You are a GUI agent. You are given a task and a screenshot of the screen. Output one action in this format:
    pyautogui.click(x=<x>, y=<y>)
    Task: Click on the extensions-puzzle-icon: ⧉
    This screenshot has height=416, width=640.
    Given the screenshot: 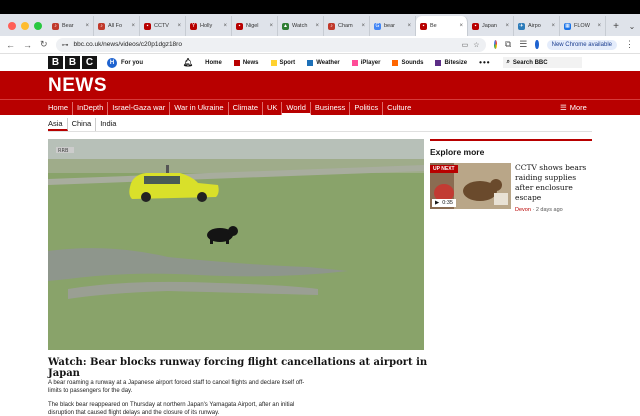 What is the action you would take?
    pyautogui.click(x=508, y=44)
    